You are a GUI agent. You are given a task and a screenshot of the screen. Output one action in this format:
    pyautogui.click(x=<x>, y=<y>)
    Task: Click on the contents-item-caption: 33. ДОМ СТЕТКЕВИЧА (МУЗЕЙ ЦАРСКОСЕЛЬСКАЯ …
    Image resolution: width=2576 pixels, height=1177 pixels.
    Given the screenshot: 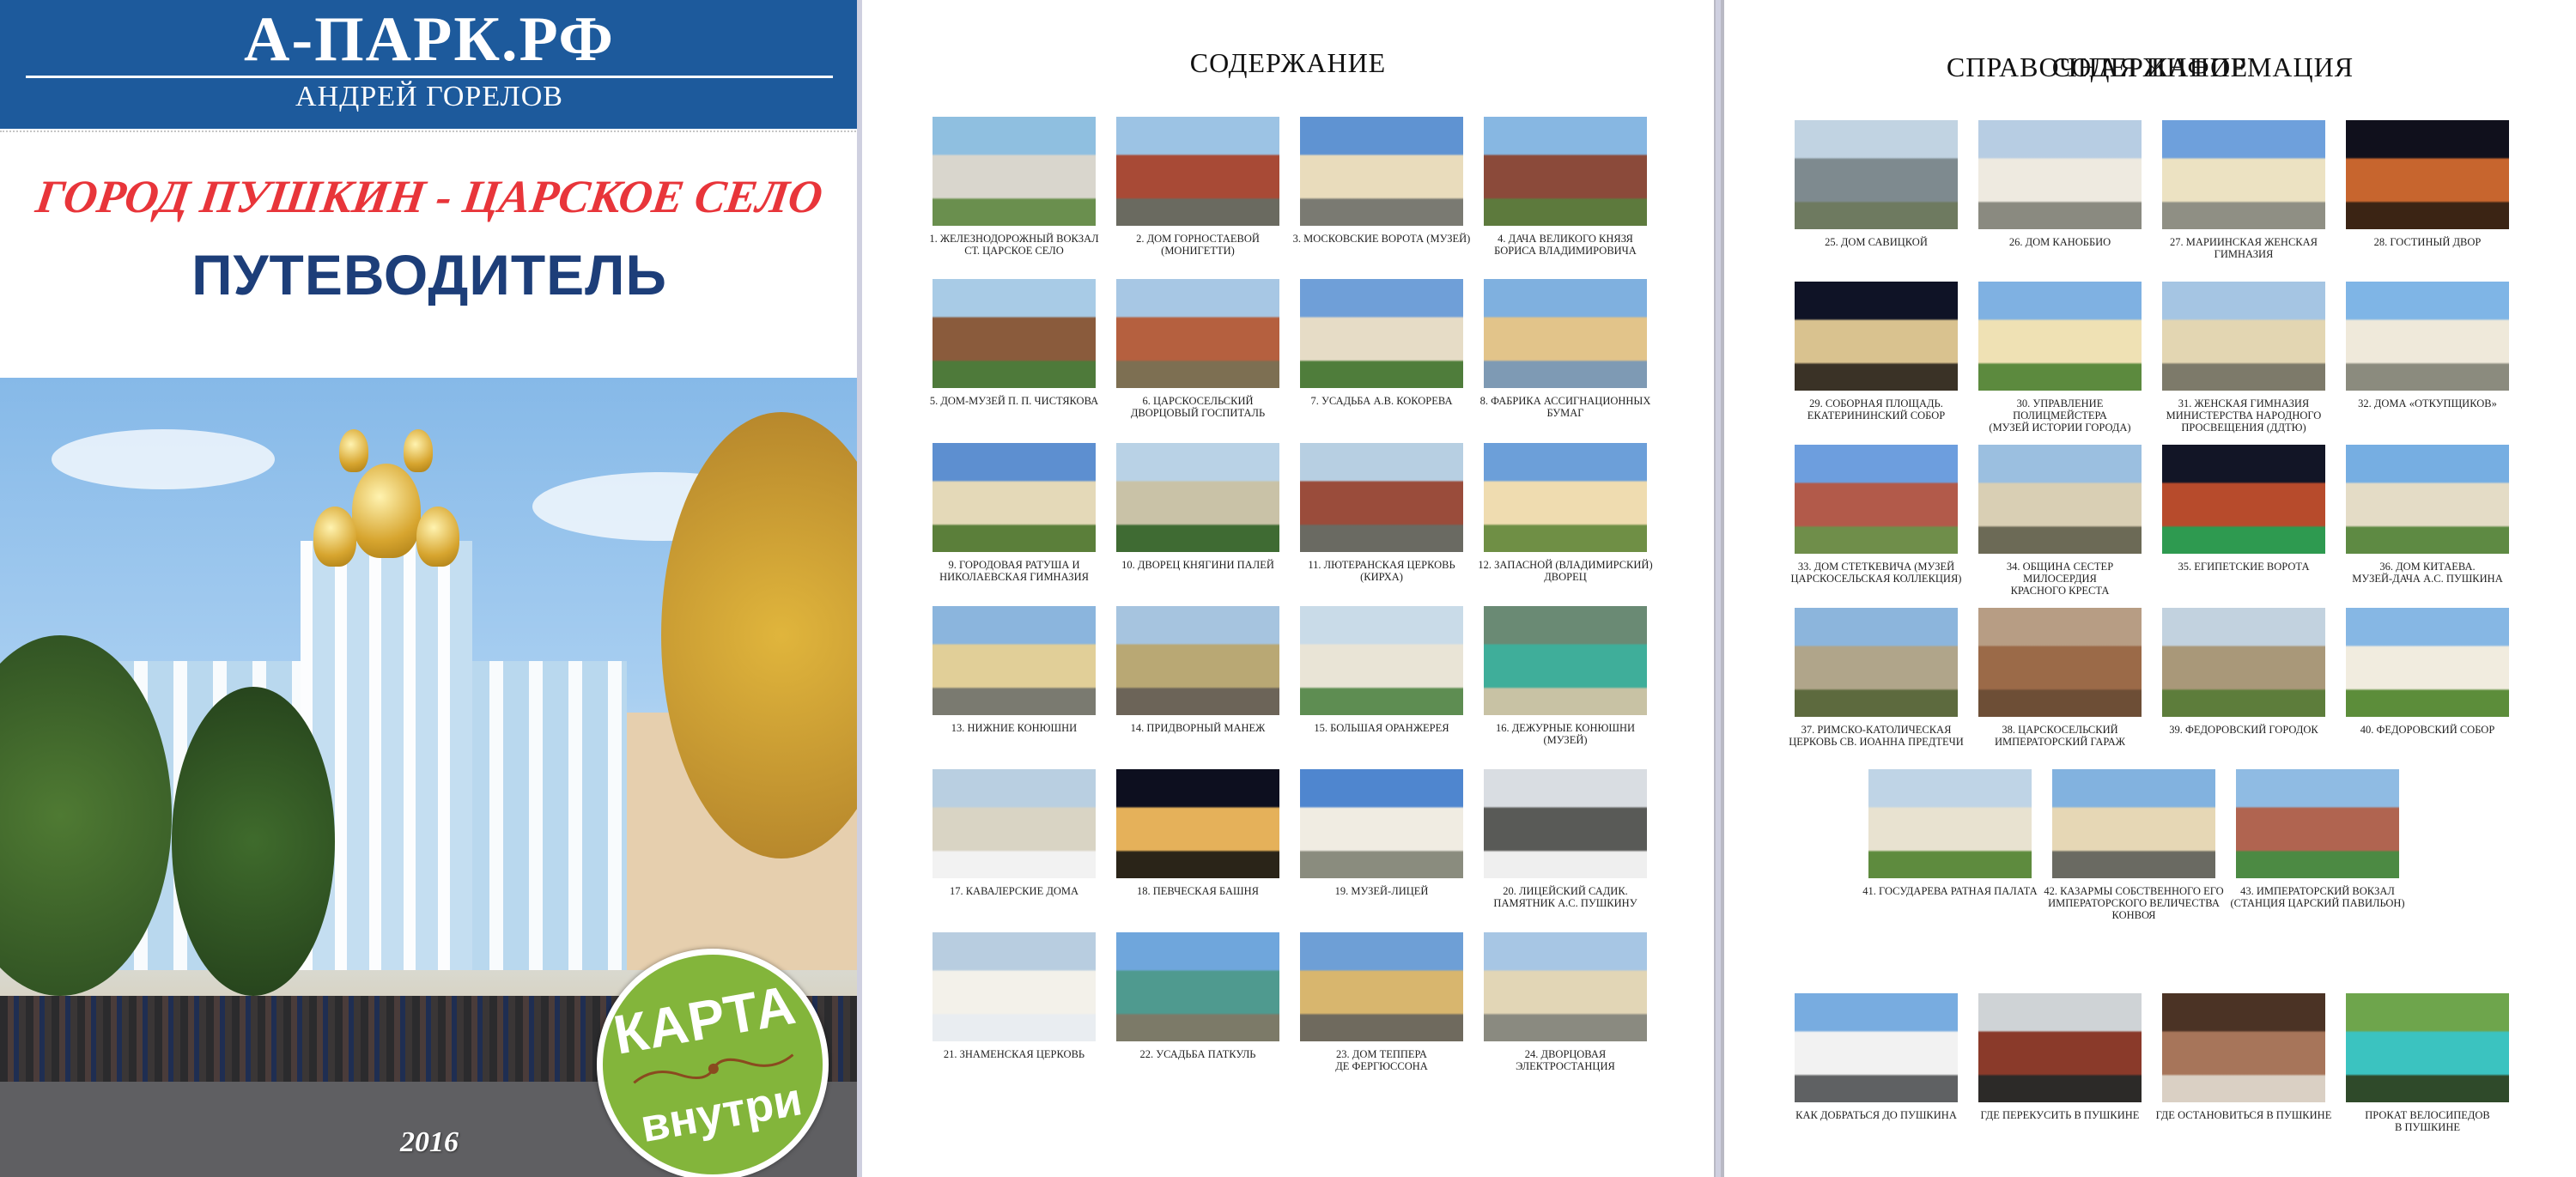 What is the action you would take?
    pyautogui.click(x=1876, y=573)
    